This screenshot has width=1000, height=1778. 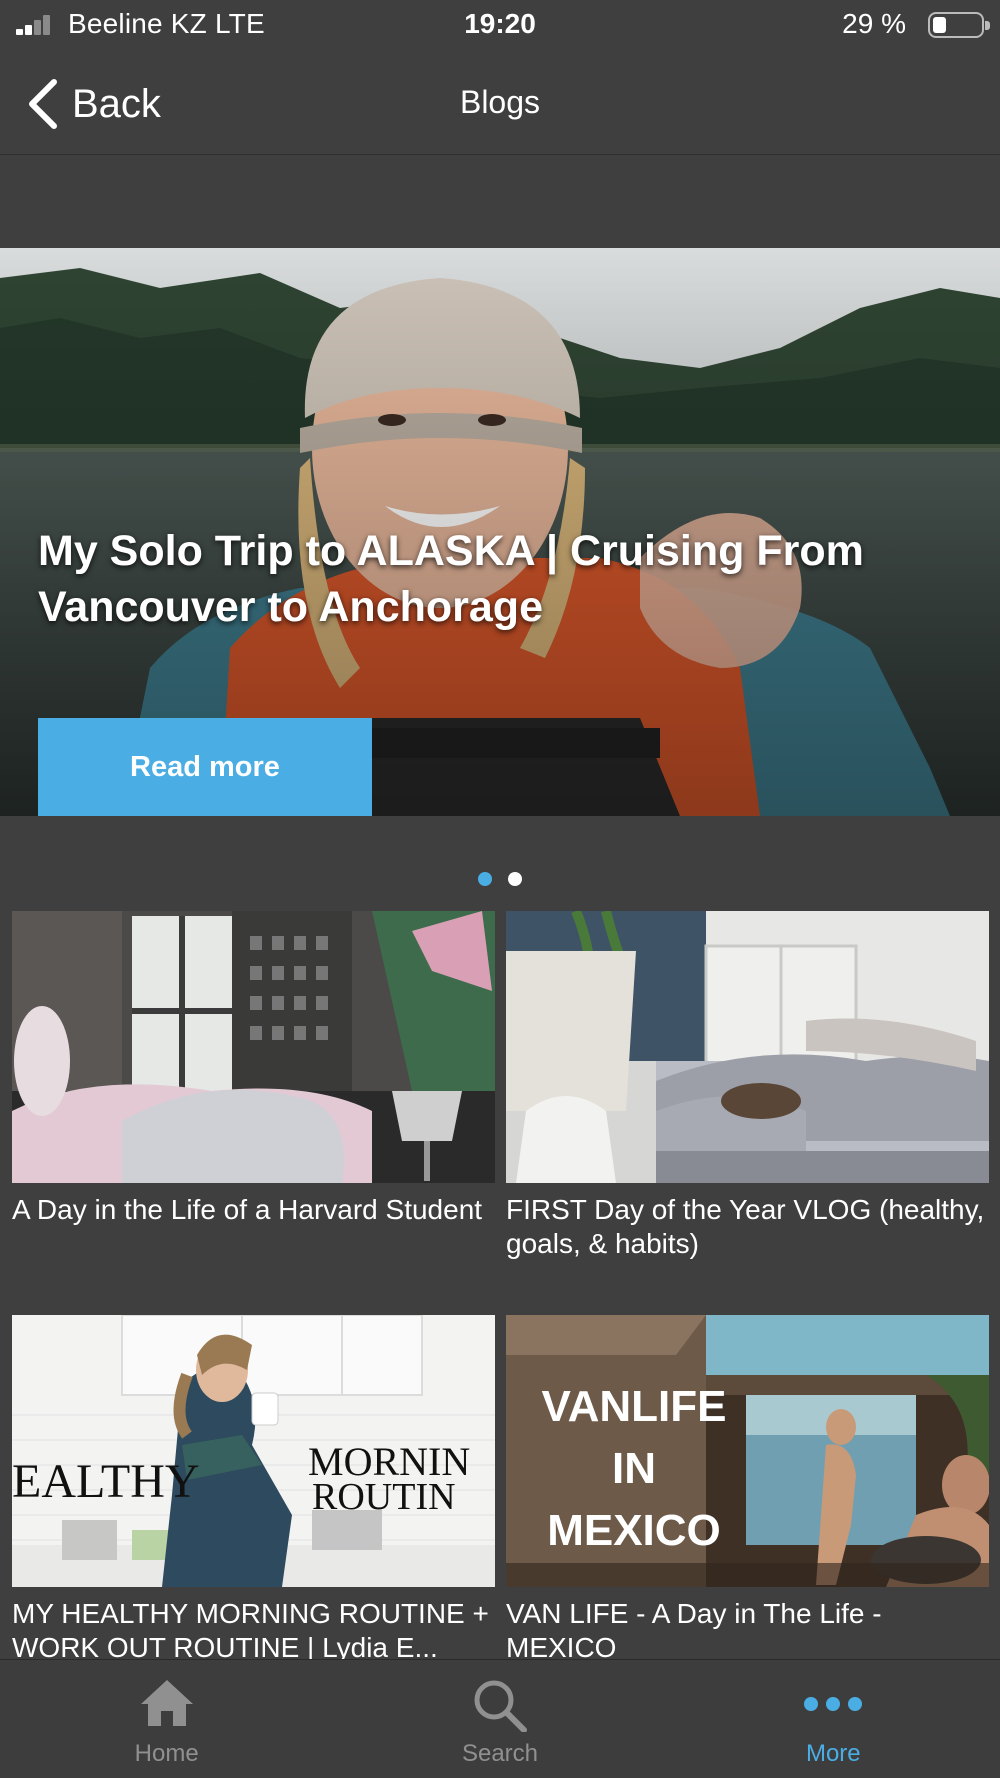 I want to click on tab-search: Search, so click(x=499, y=1719).